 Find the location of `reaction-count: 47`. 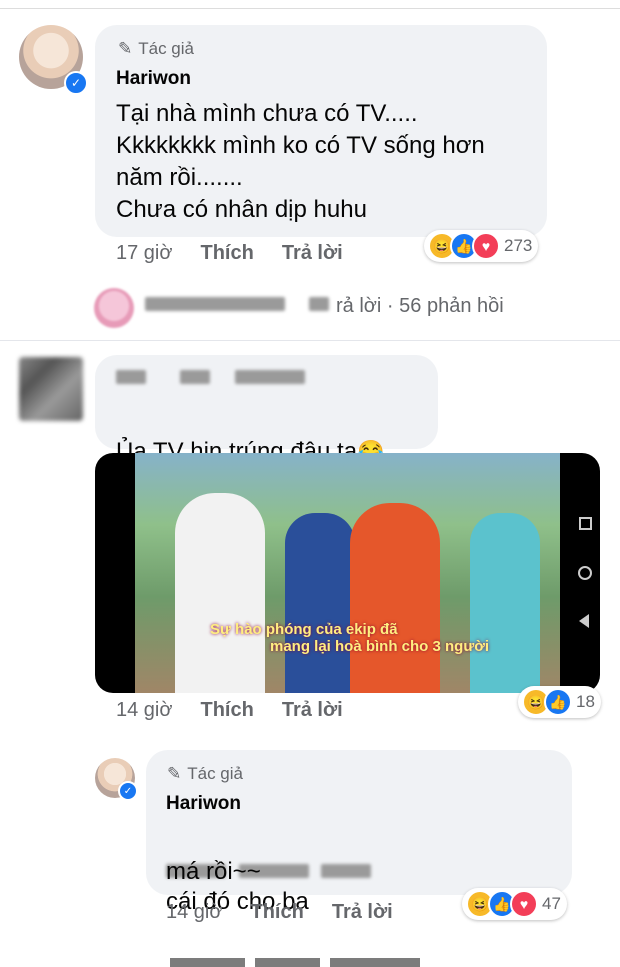

reaction-count: 47 is located at coordinates (551, 903).